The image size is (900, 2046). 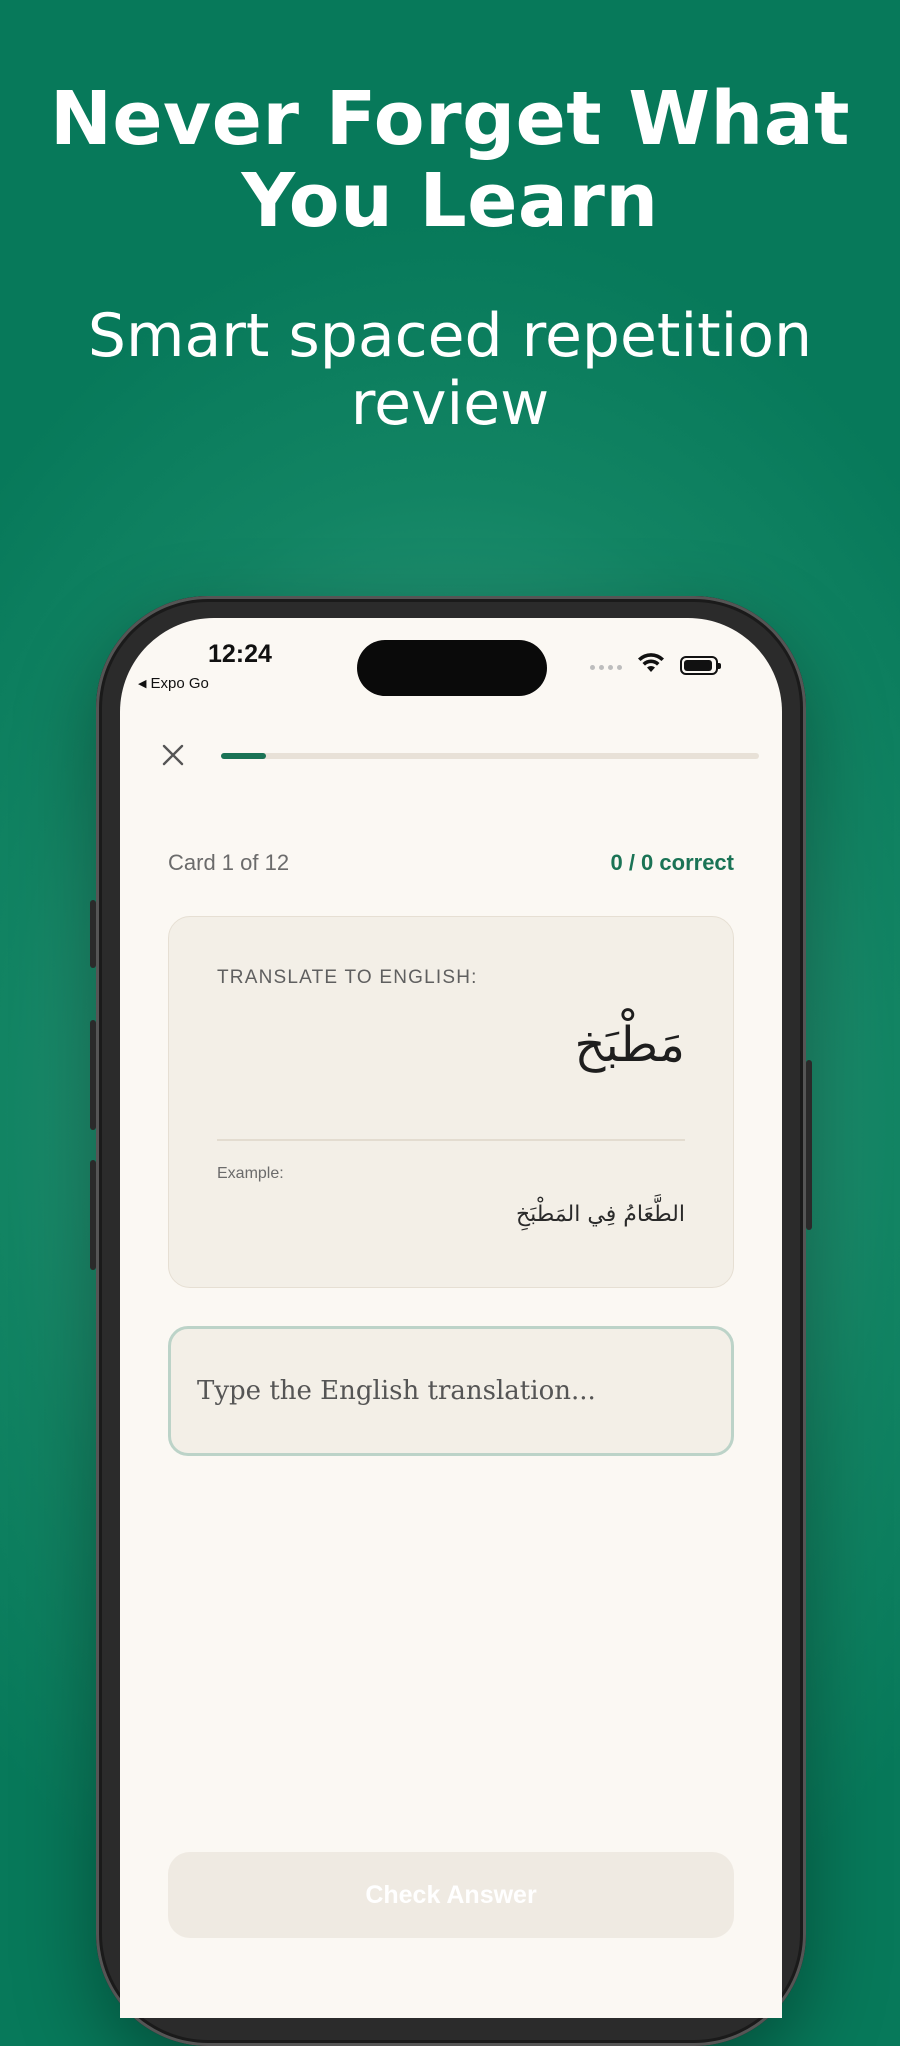 What do you see at coordinates (93, 1215) in the screenshot?
I see `phone-volume-down` at bounding box center [93, 1215].